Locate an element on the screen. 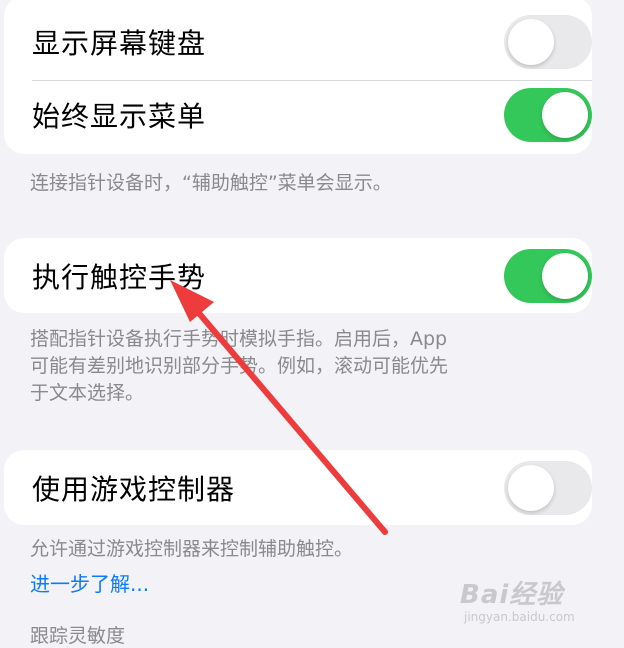  baidu-jingyan-watermark: Bai经验 jingyan.baidu.com is located at coordinates (535, 597).